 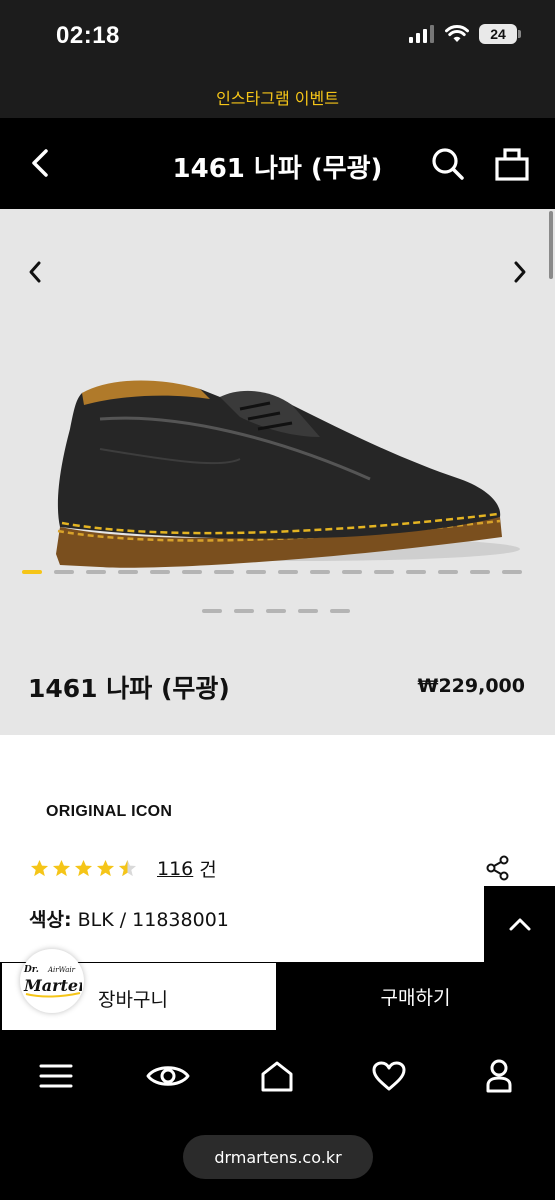 I want to click on product-header: 1461 나파 (무광), so click(x=277, y=163).